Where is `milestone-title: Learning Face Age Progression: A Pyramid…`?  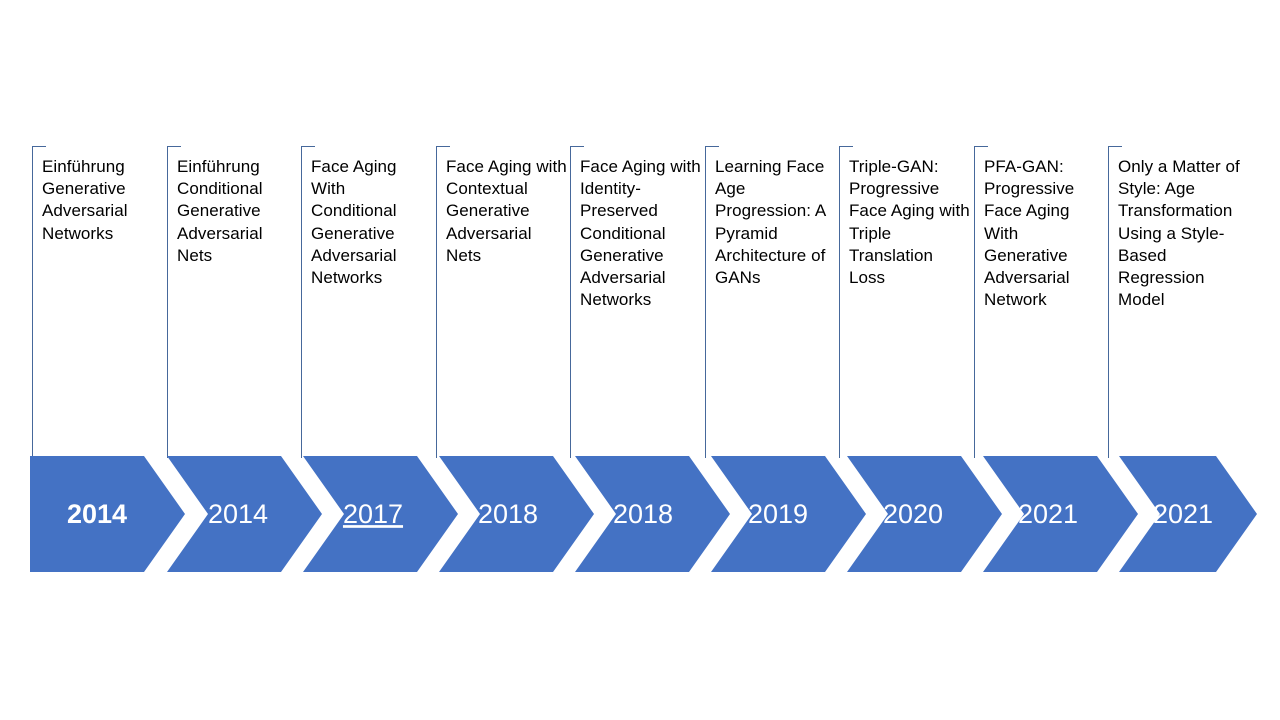 milestone-title: Learning Face Age Progression: A Pyramid… is located at coordinates (770, 222).